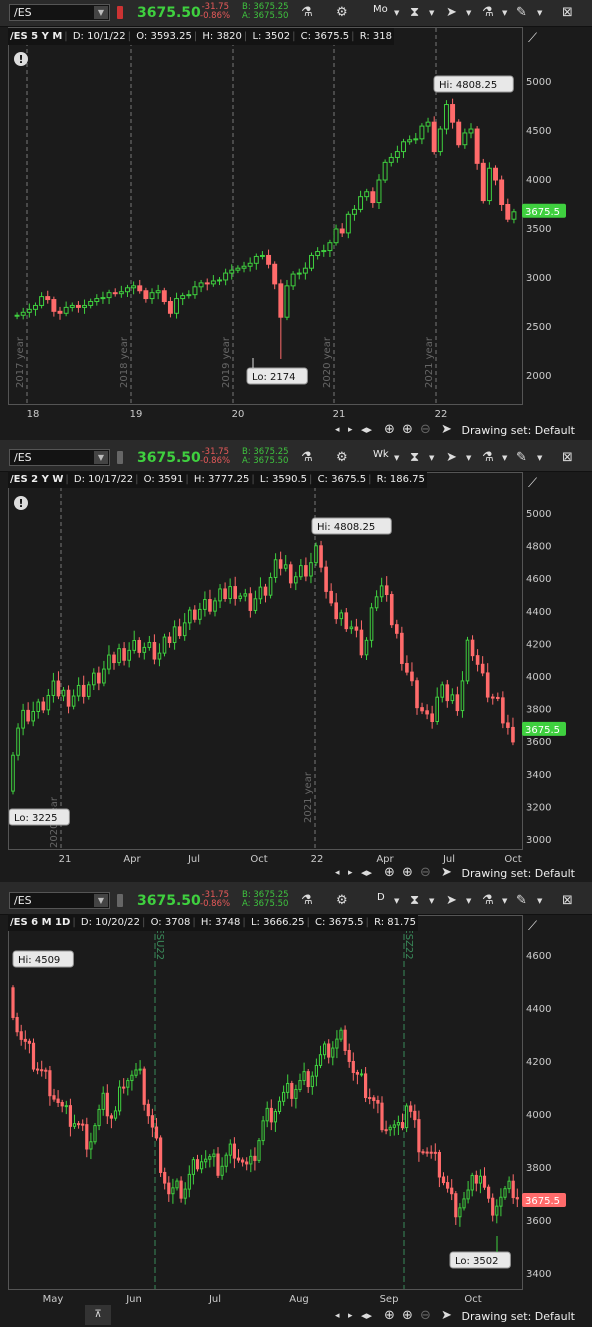 This screenshot has width=592, height=1327. I want to click on y-tick-label: 5000, so click(538, 82).